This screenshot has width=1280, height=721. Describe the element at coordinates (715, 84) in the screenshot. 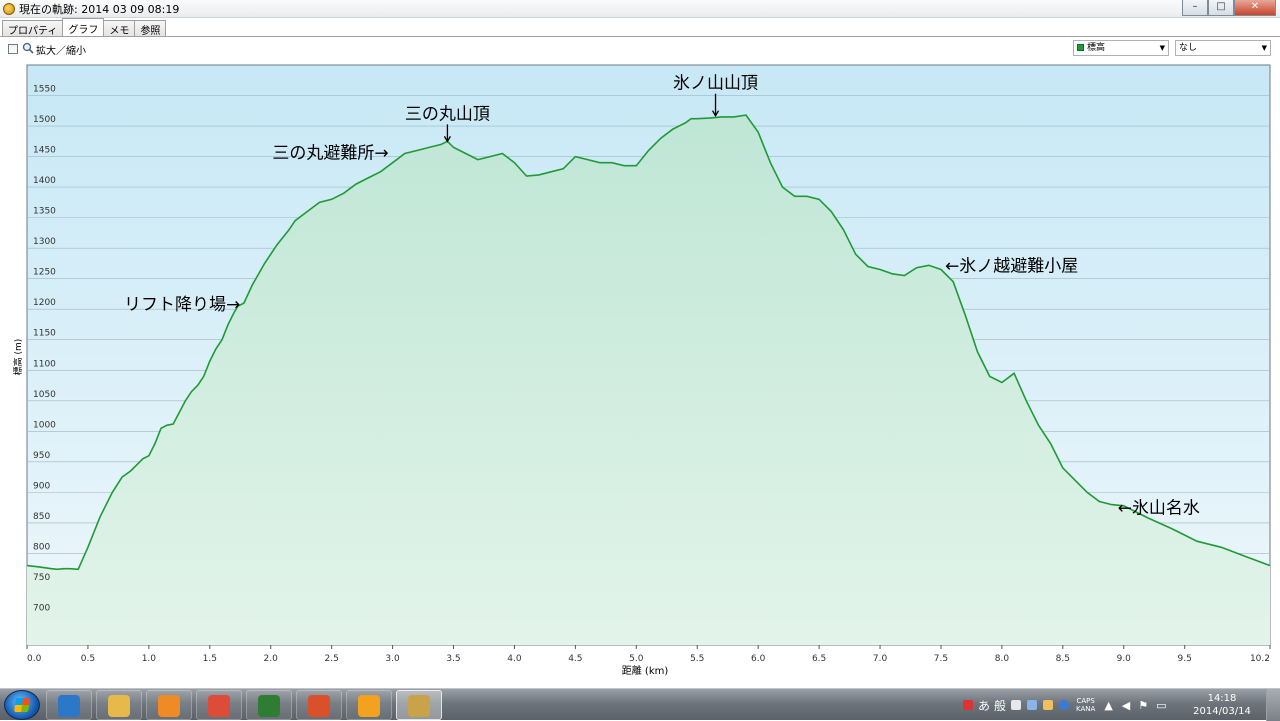

I see `annotation-label: 氷ノ山山頂` at that location.